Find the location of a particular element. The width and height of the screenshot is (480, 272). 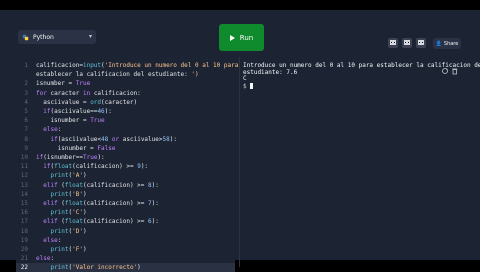

code-line: 15 elif (float(calificacion) >= 7): is located at coordinates (125, 203).